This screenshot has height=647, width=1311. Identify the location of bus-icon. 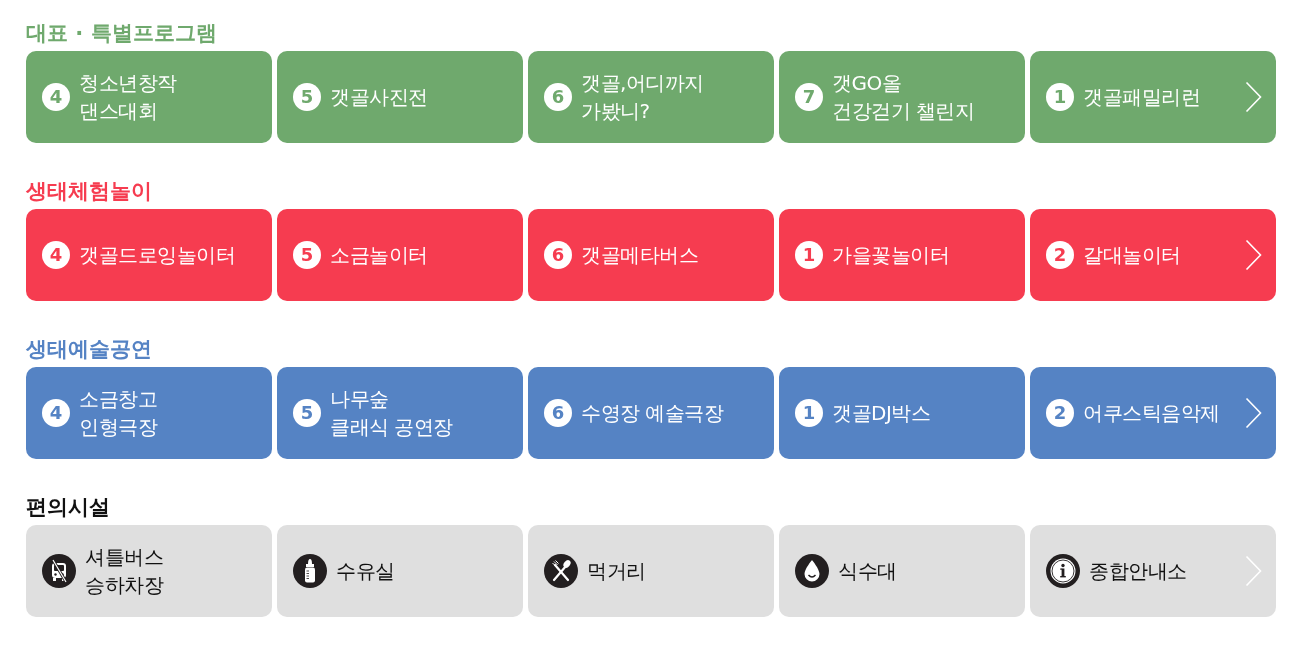
(59, 571).